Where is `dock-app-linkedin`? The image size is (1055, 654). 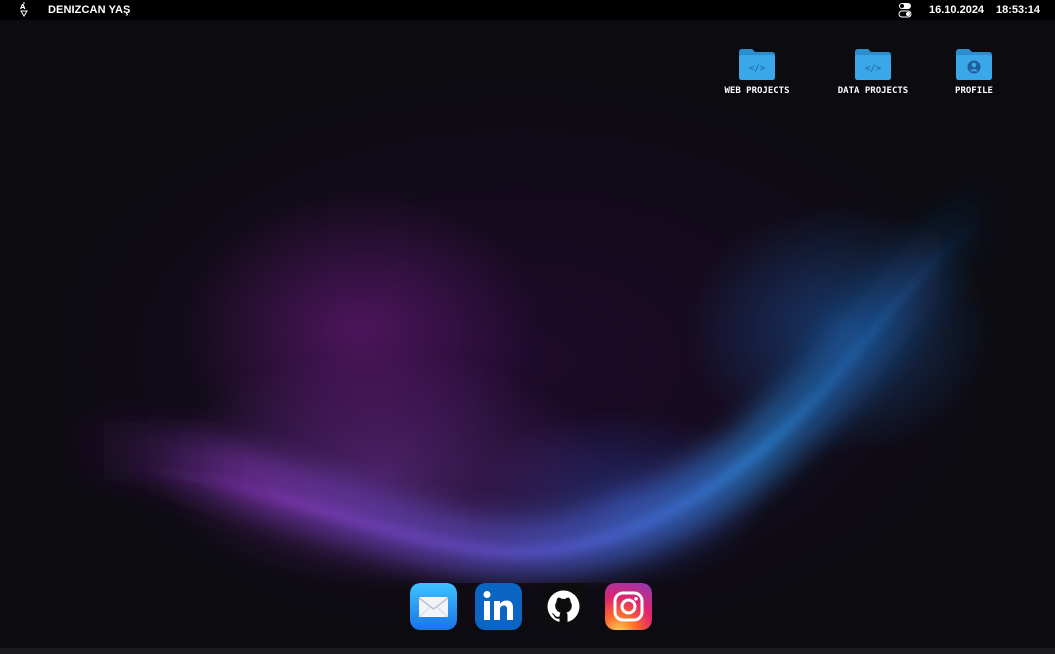
dock-app-linkedin is located at coordinates (498, 606).